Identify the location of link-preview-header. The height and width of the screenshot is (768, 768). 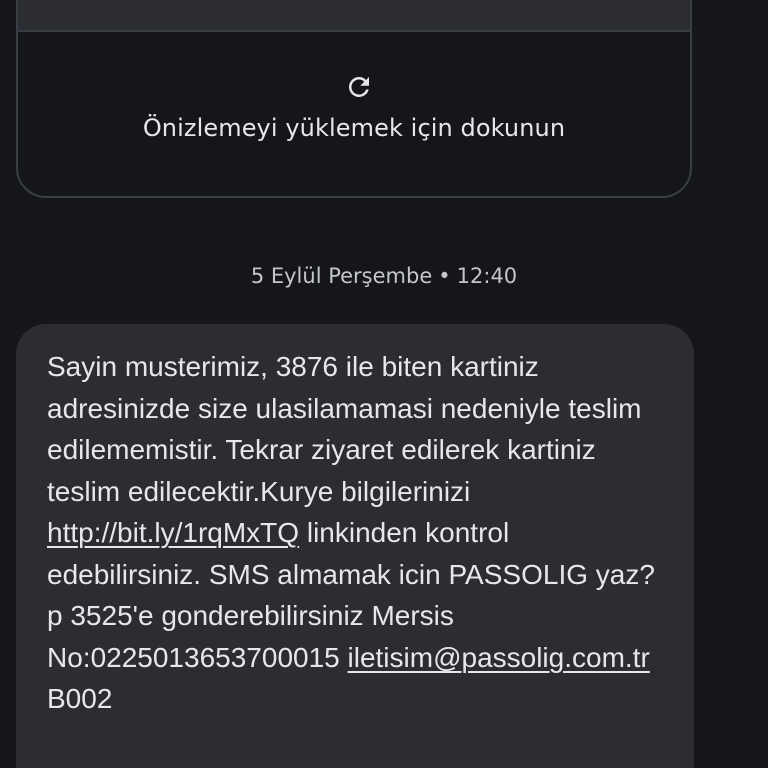
(354, 16).